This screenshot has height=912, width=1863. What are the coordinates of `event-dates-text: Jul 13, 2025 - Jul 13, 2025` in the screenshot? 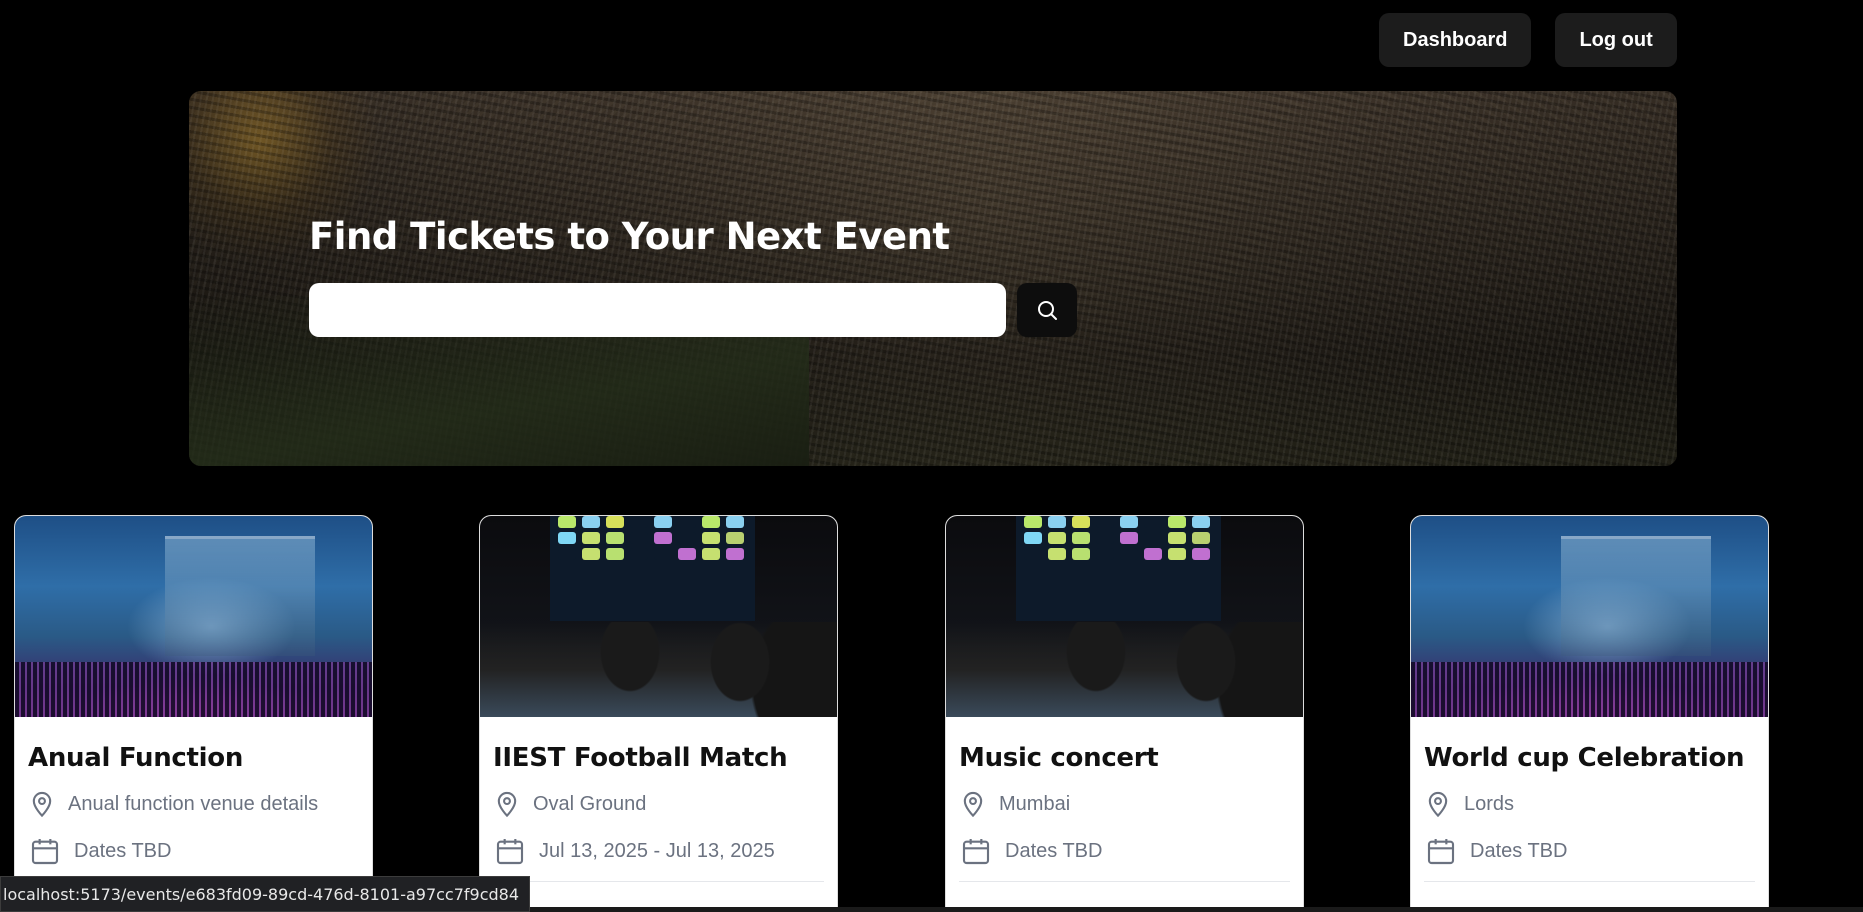 It's located at (657, 850).